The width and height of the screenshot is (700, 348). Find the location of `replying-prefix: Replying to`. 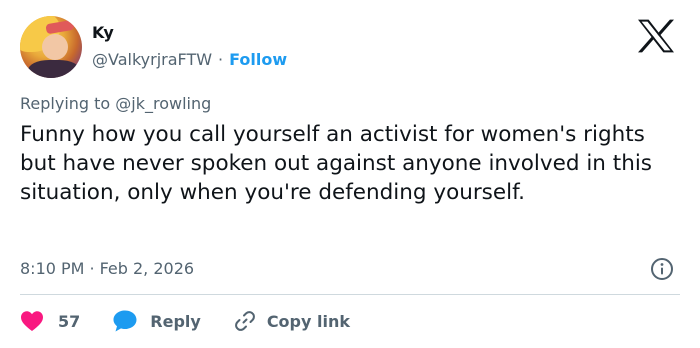

replying-prefix: Replying to is located at coordinates (65, 103).